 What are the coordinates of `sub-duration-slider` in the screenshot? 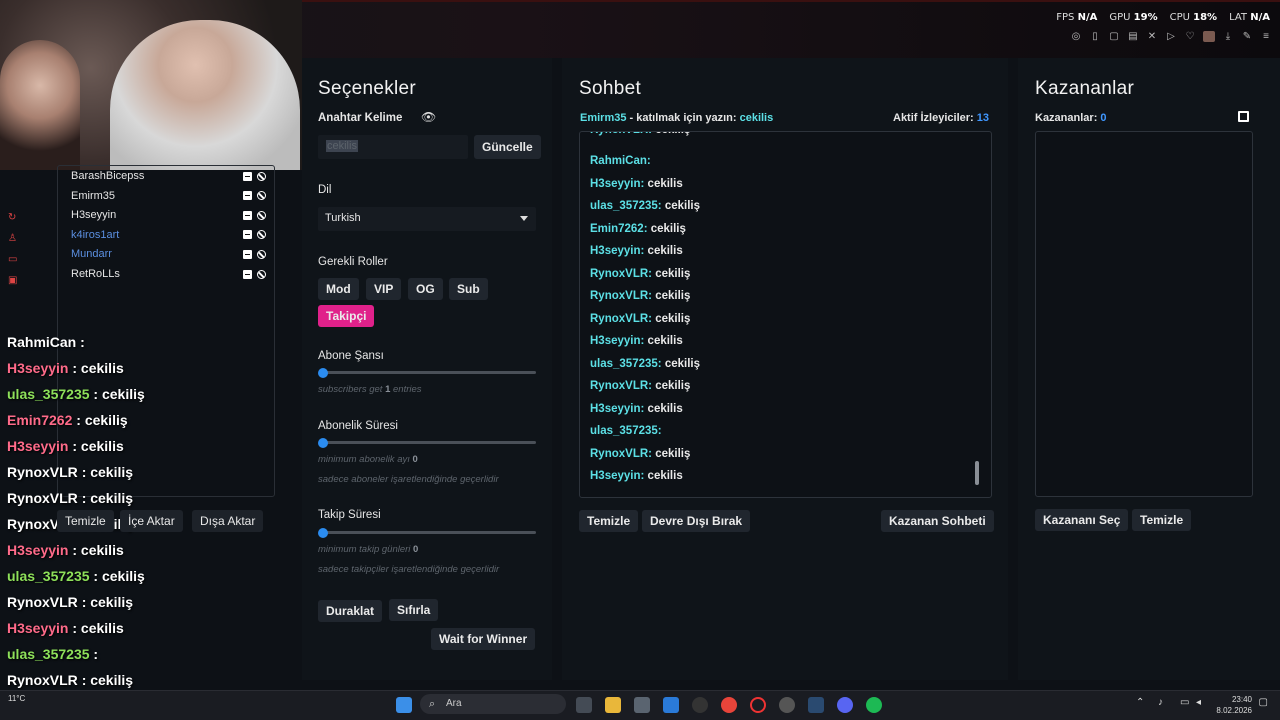 It's located at (429, 442).